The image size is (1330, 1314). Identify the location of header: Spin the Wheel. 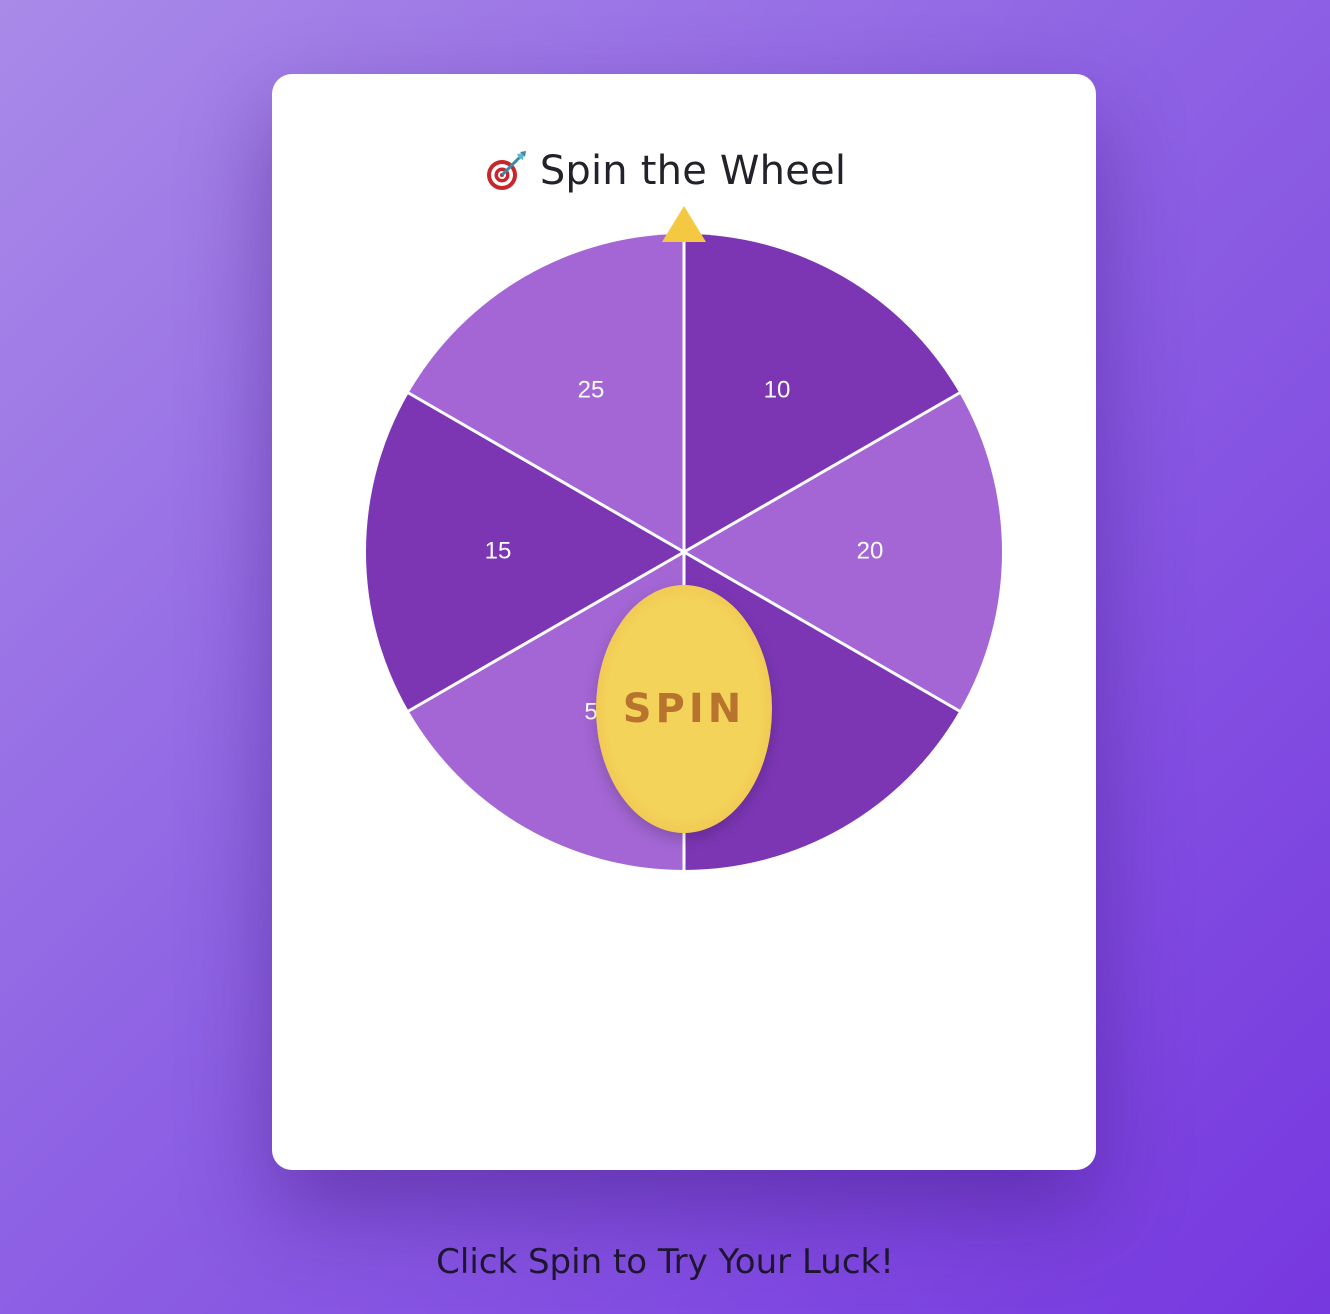
(665, 171).